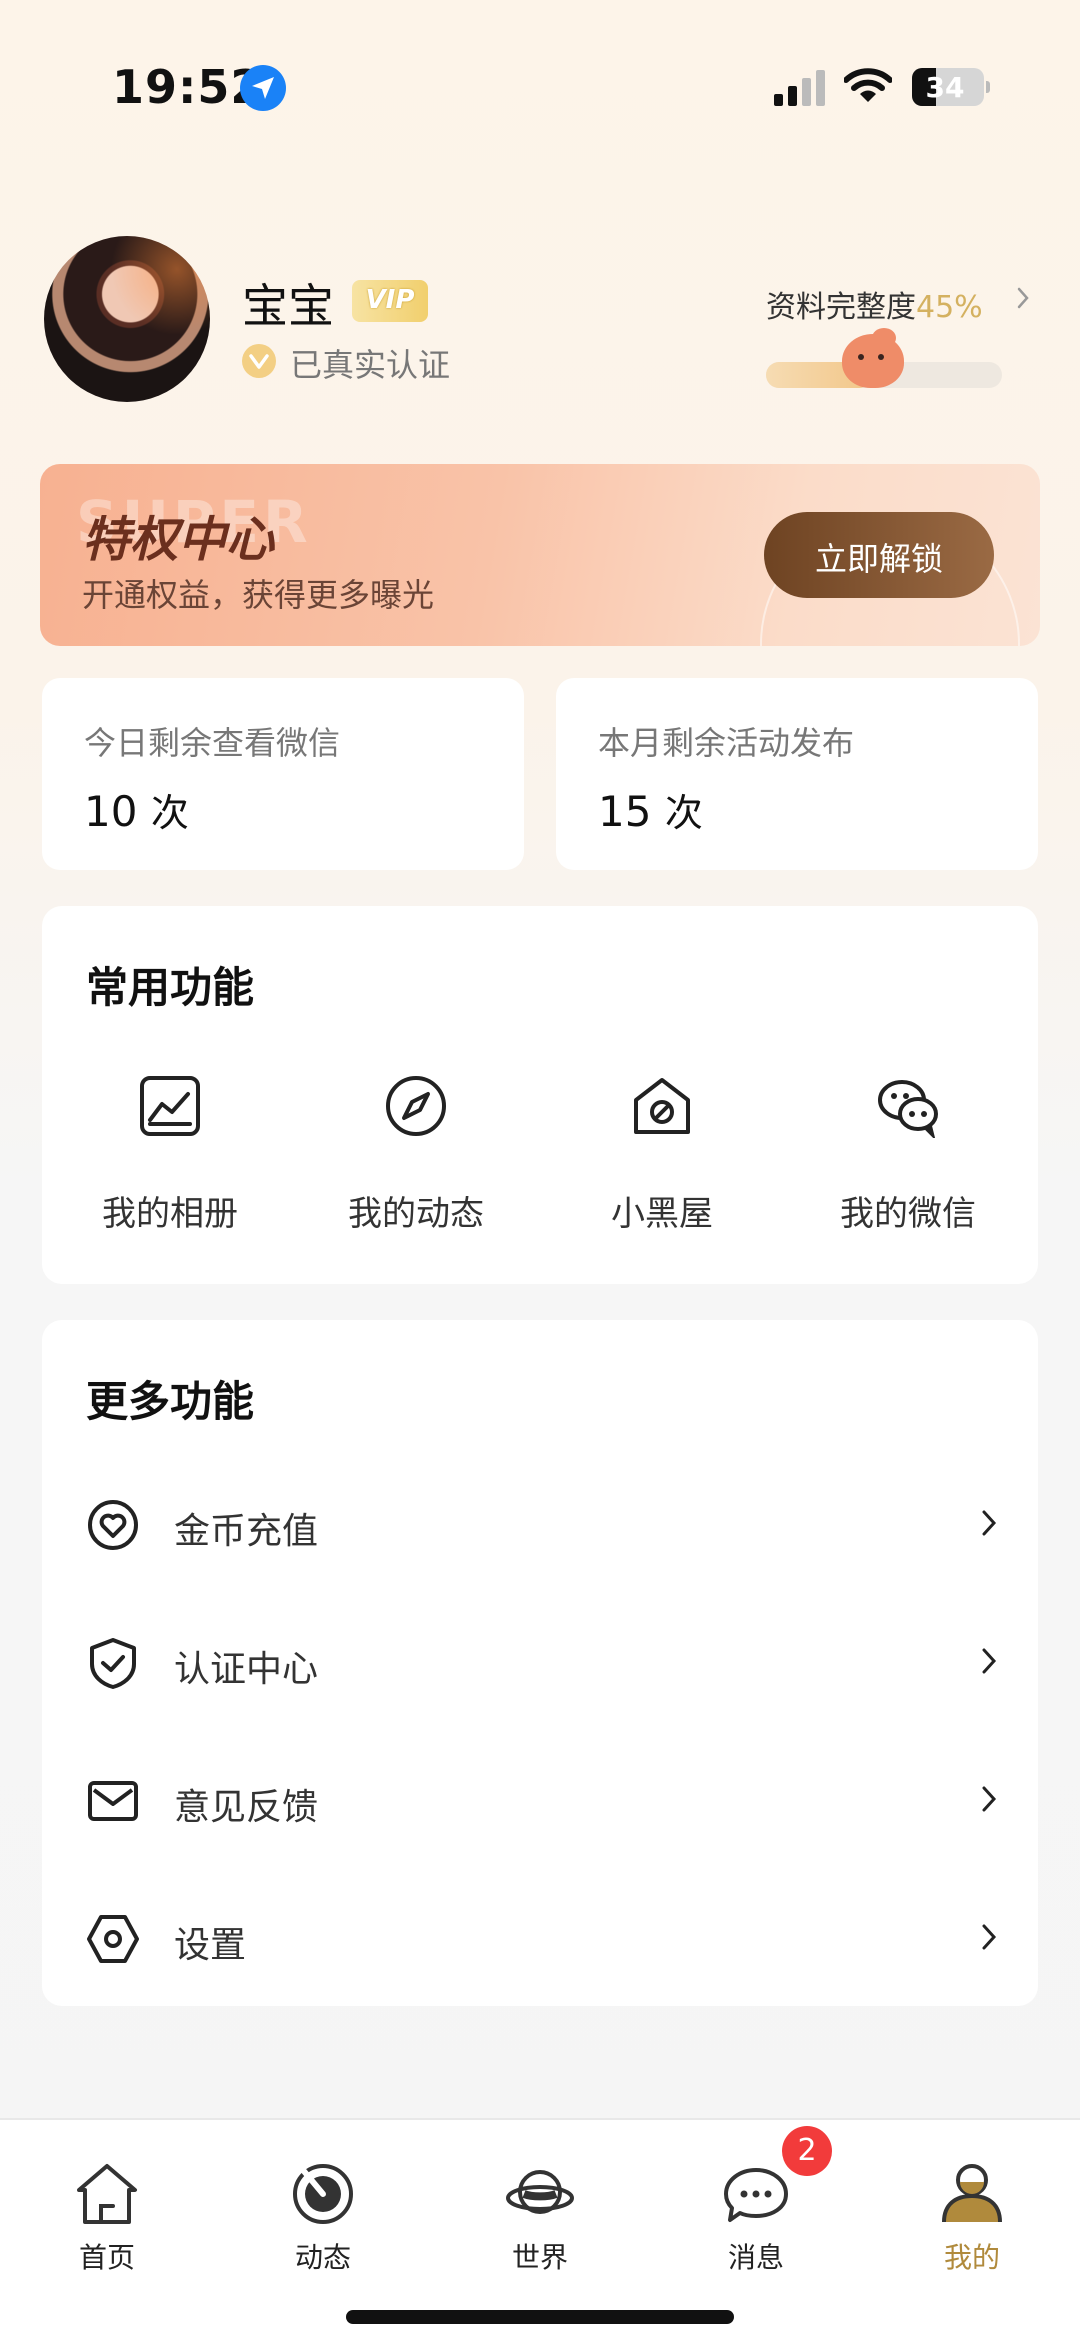 This screenshot has width=1080, height=2348. What do you see at coordinates (945, 87) in the screenshot?
I see `battery-level: 34` at bounding box center [945, 87].